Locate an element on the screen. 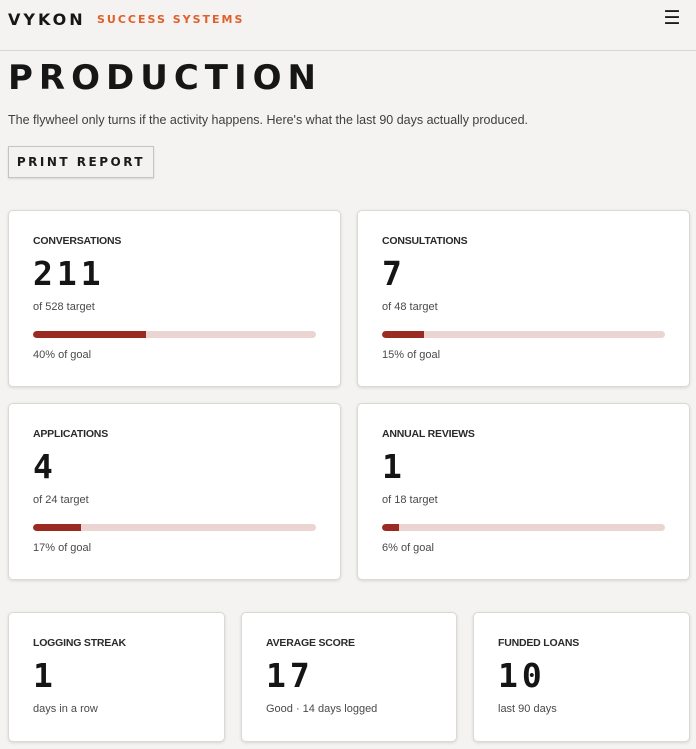 Image resolution: width=696 pixels, height=749 pixels. hamburger-menu-icon: ☰ is located at coordinates (672, 19).